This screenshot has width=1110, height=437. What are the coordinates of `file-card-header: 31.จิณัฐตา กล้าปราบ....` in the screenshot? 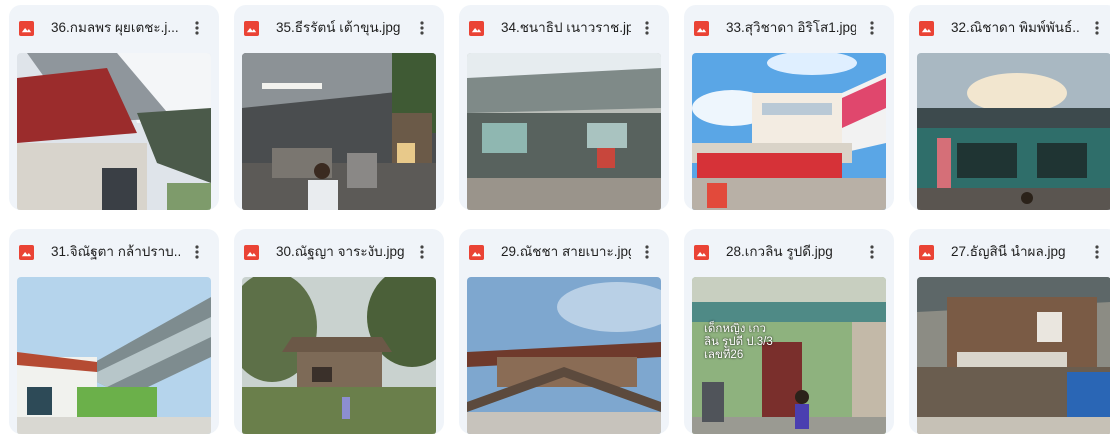 It's located at (114, 252).